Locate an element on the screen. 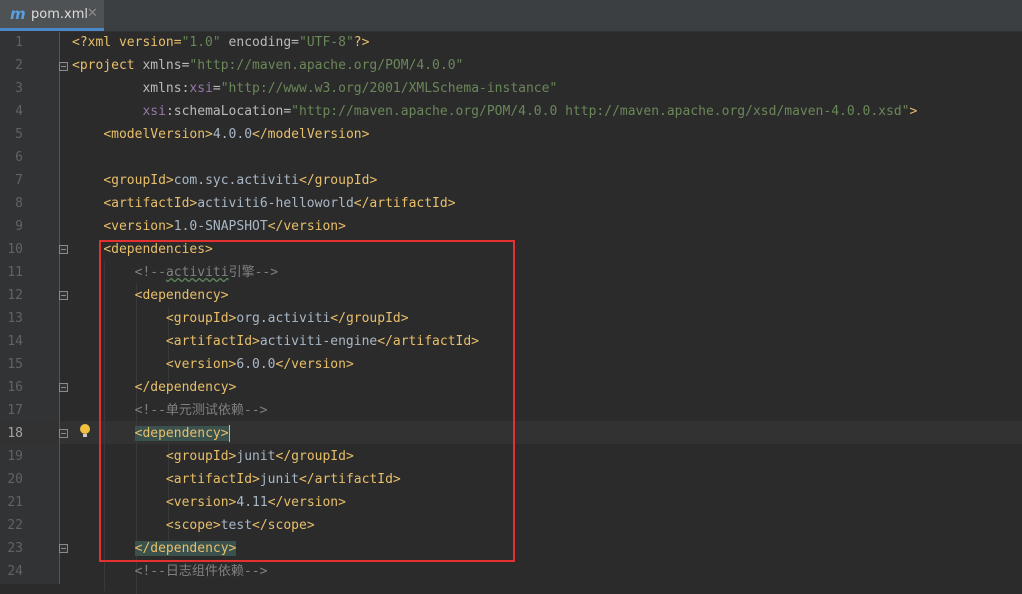 The height and width of the screenshot is (594, 1022). close-icon: ✕ is located at coordinates (92, 13).